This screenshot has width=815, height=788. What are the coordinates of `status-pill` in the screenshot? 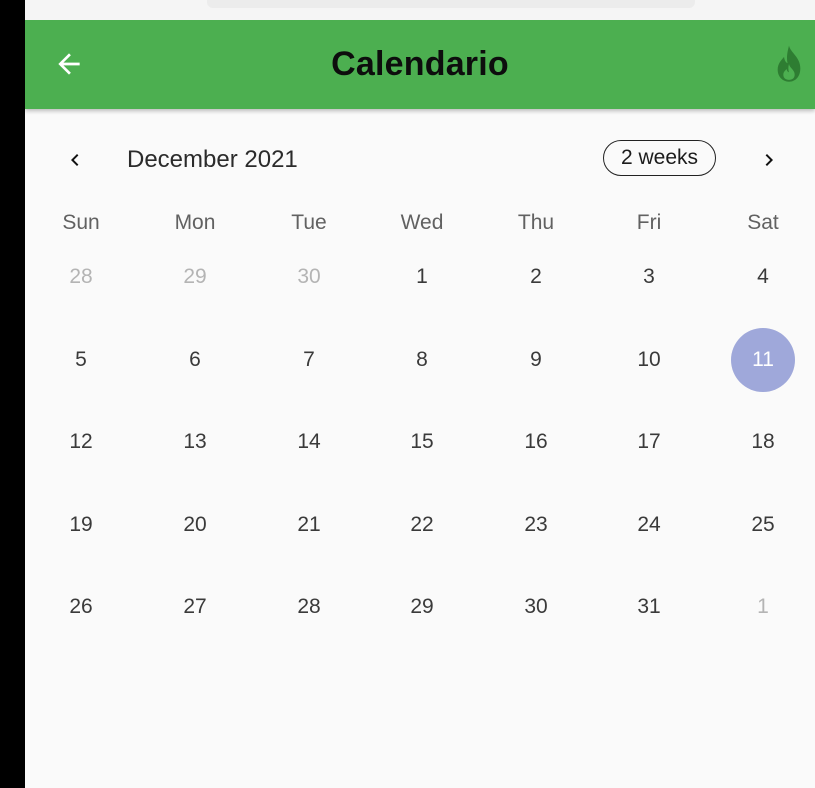 It's located at (451, 4).